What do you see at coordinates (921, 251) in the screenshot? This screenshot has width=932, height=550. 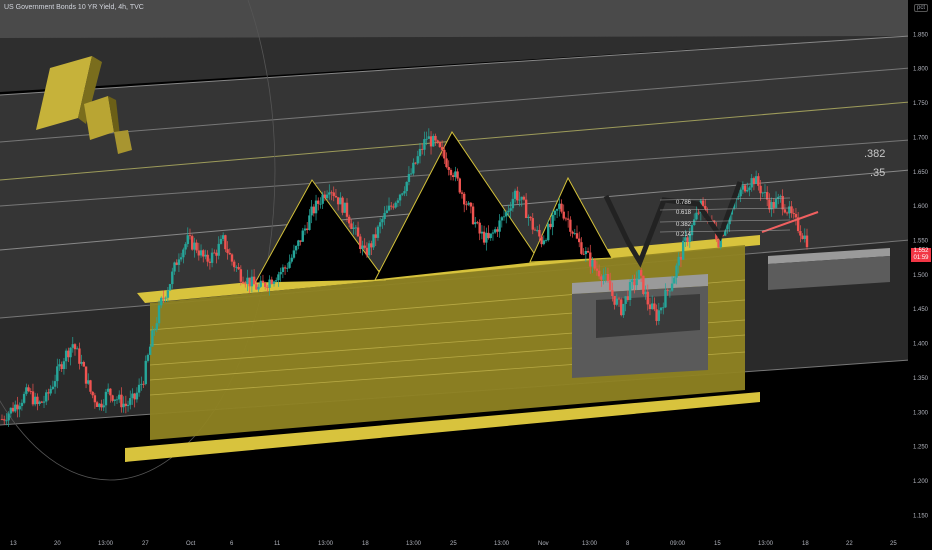 I see `current-price-value: 1.552` at bounding box center [921, 251].